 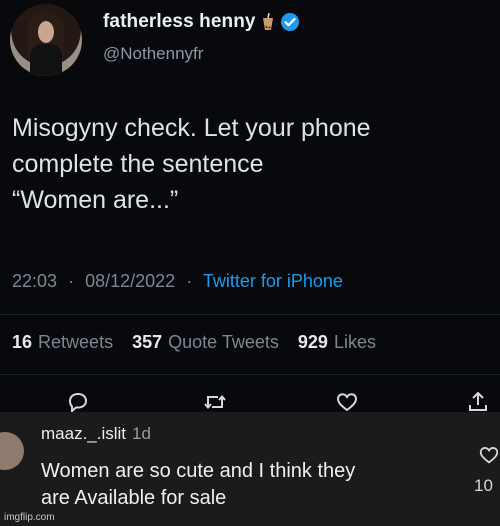 I want to click on profile-avatar, so click(x=46, y=40).